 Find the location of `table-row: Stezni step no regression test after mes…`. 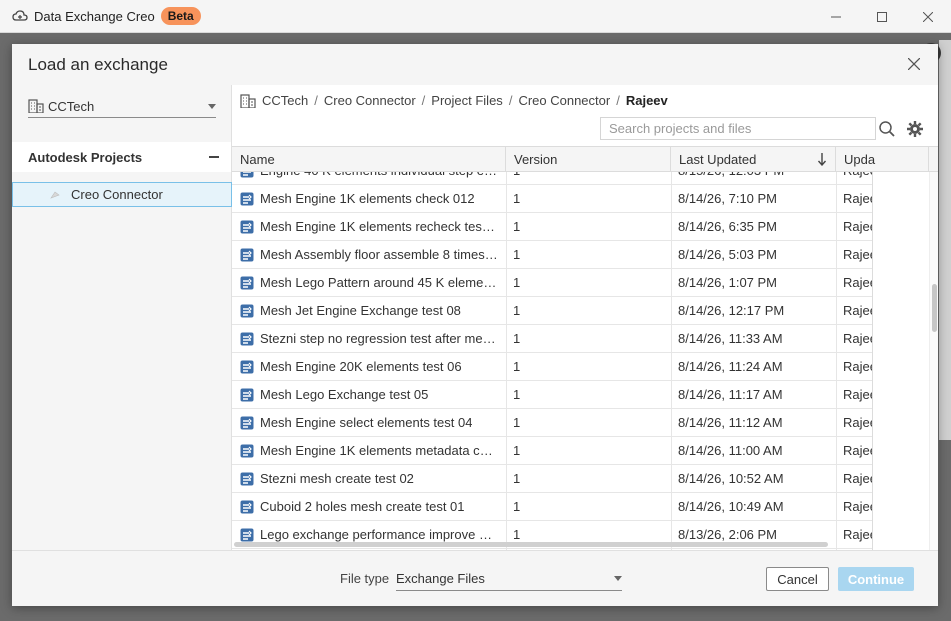

table-row: Stezni step no regression test after mes… is located at coordinates (552, 339).